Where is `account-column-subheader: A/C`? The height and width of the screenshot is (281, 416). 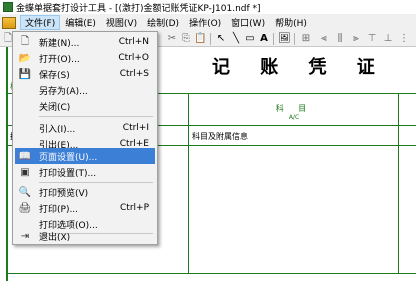
account-column-subheader: A/C is located at coordinates (294, 117).